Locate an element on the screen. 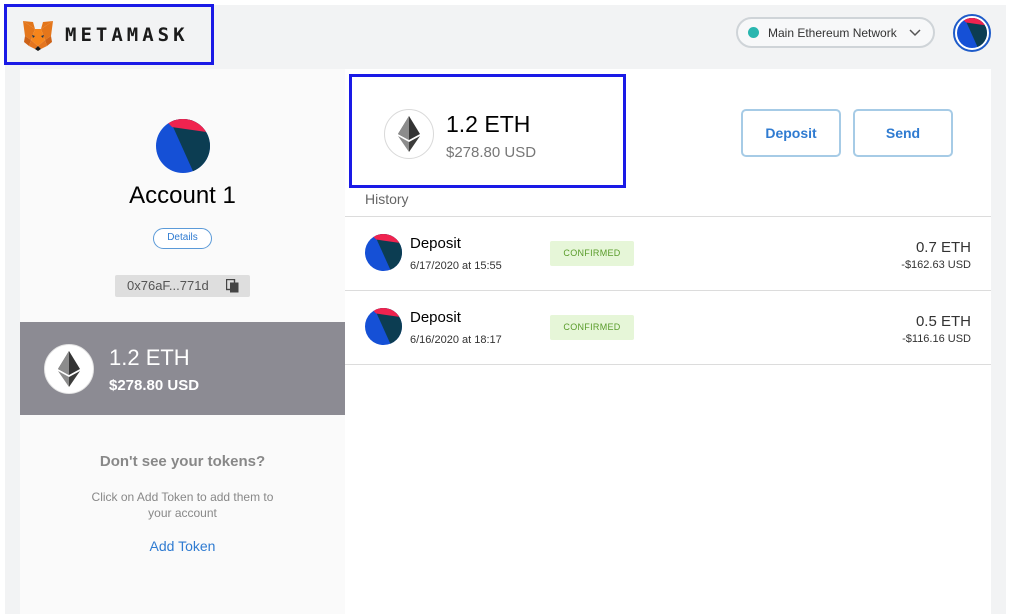  chevron-down-icon is located at coordinates (915, 33).